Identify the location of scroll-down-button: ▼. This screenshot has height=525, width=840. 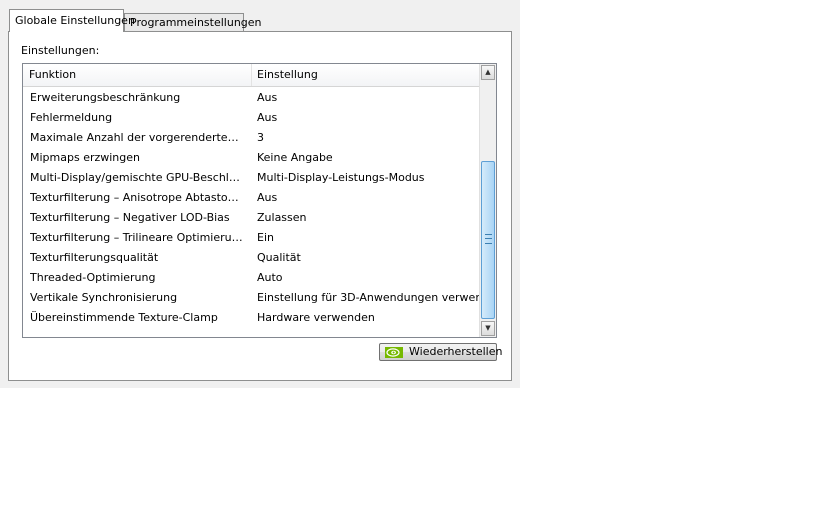
(488, 328).